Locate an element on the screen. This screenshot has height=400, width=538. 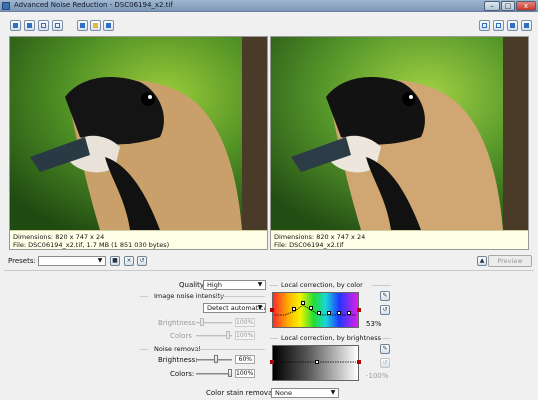
quality-dropdown: High ▼ is located at coordinates (234, 285).